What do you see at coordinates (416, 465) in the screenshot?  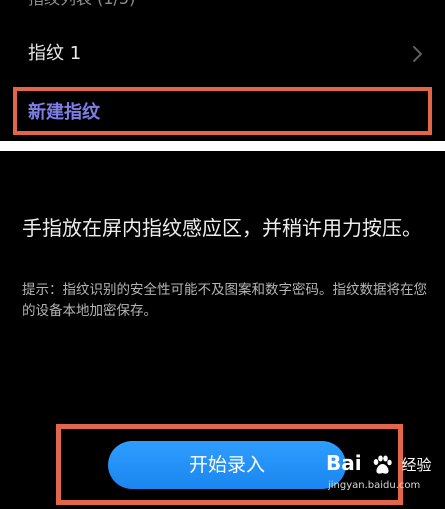 I see `watermark-brand-right: 经验` at bounding box center [416, 465].